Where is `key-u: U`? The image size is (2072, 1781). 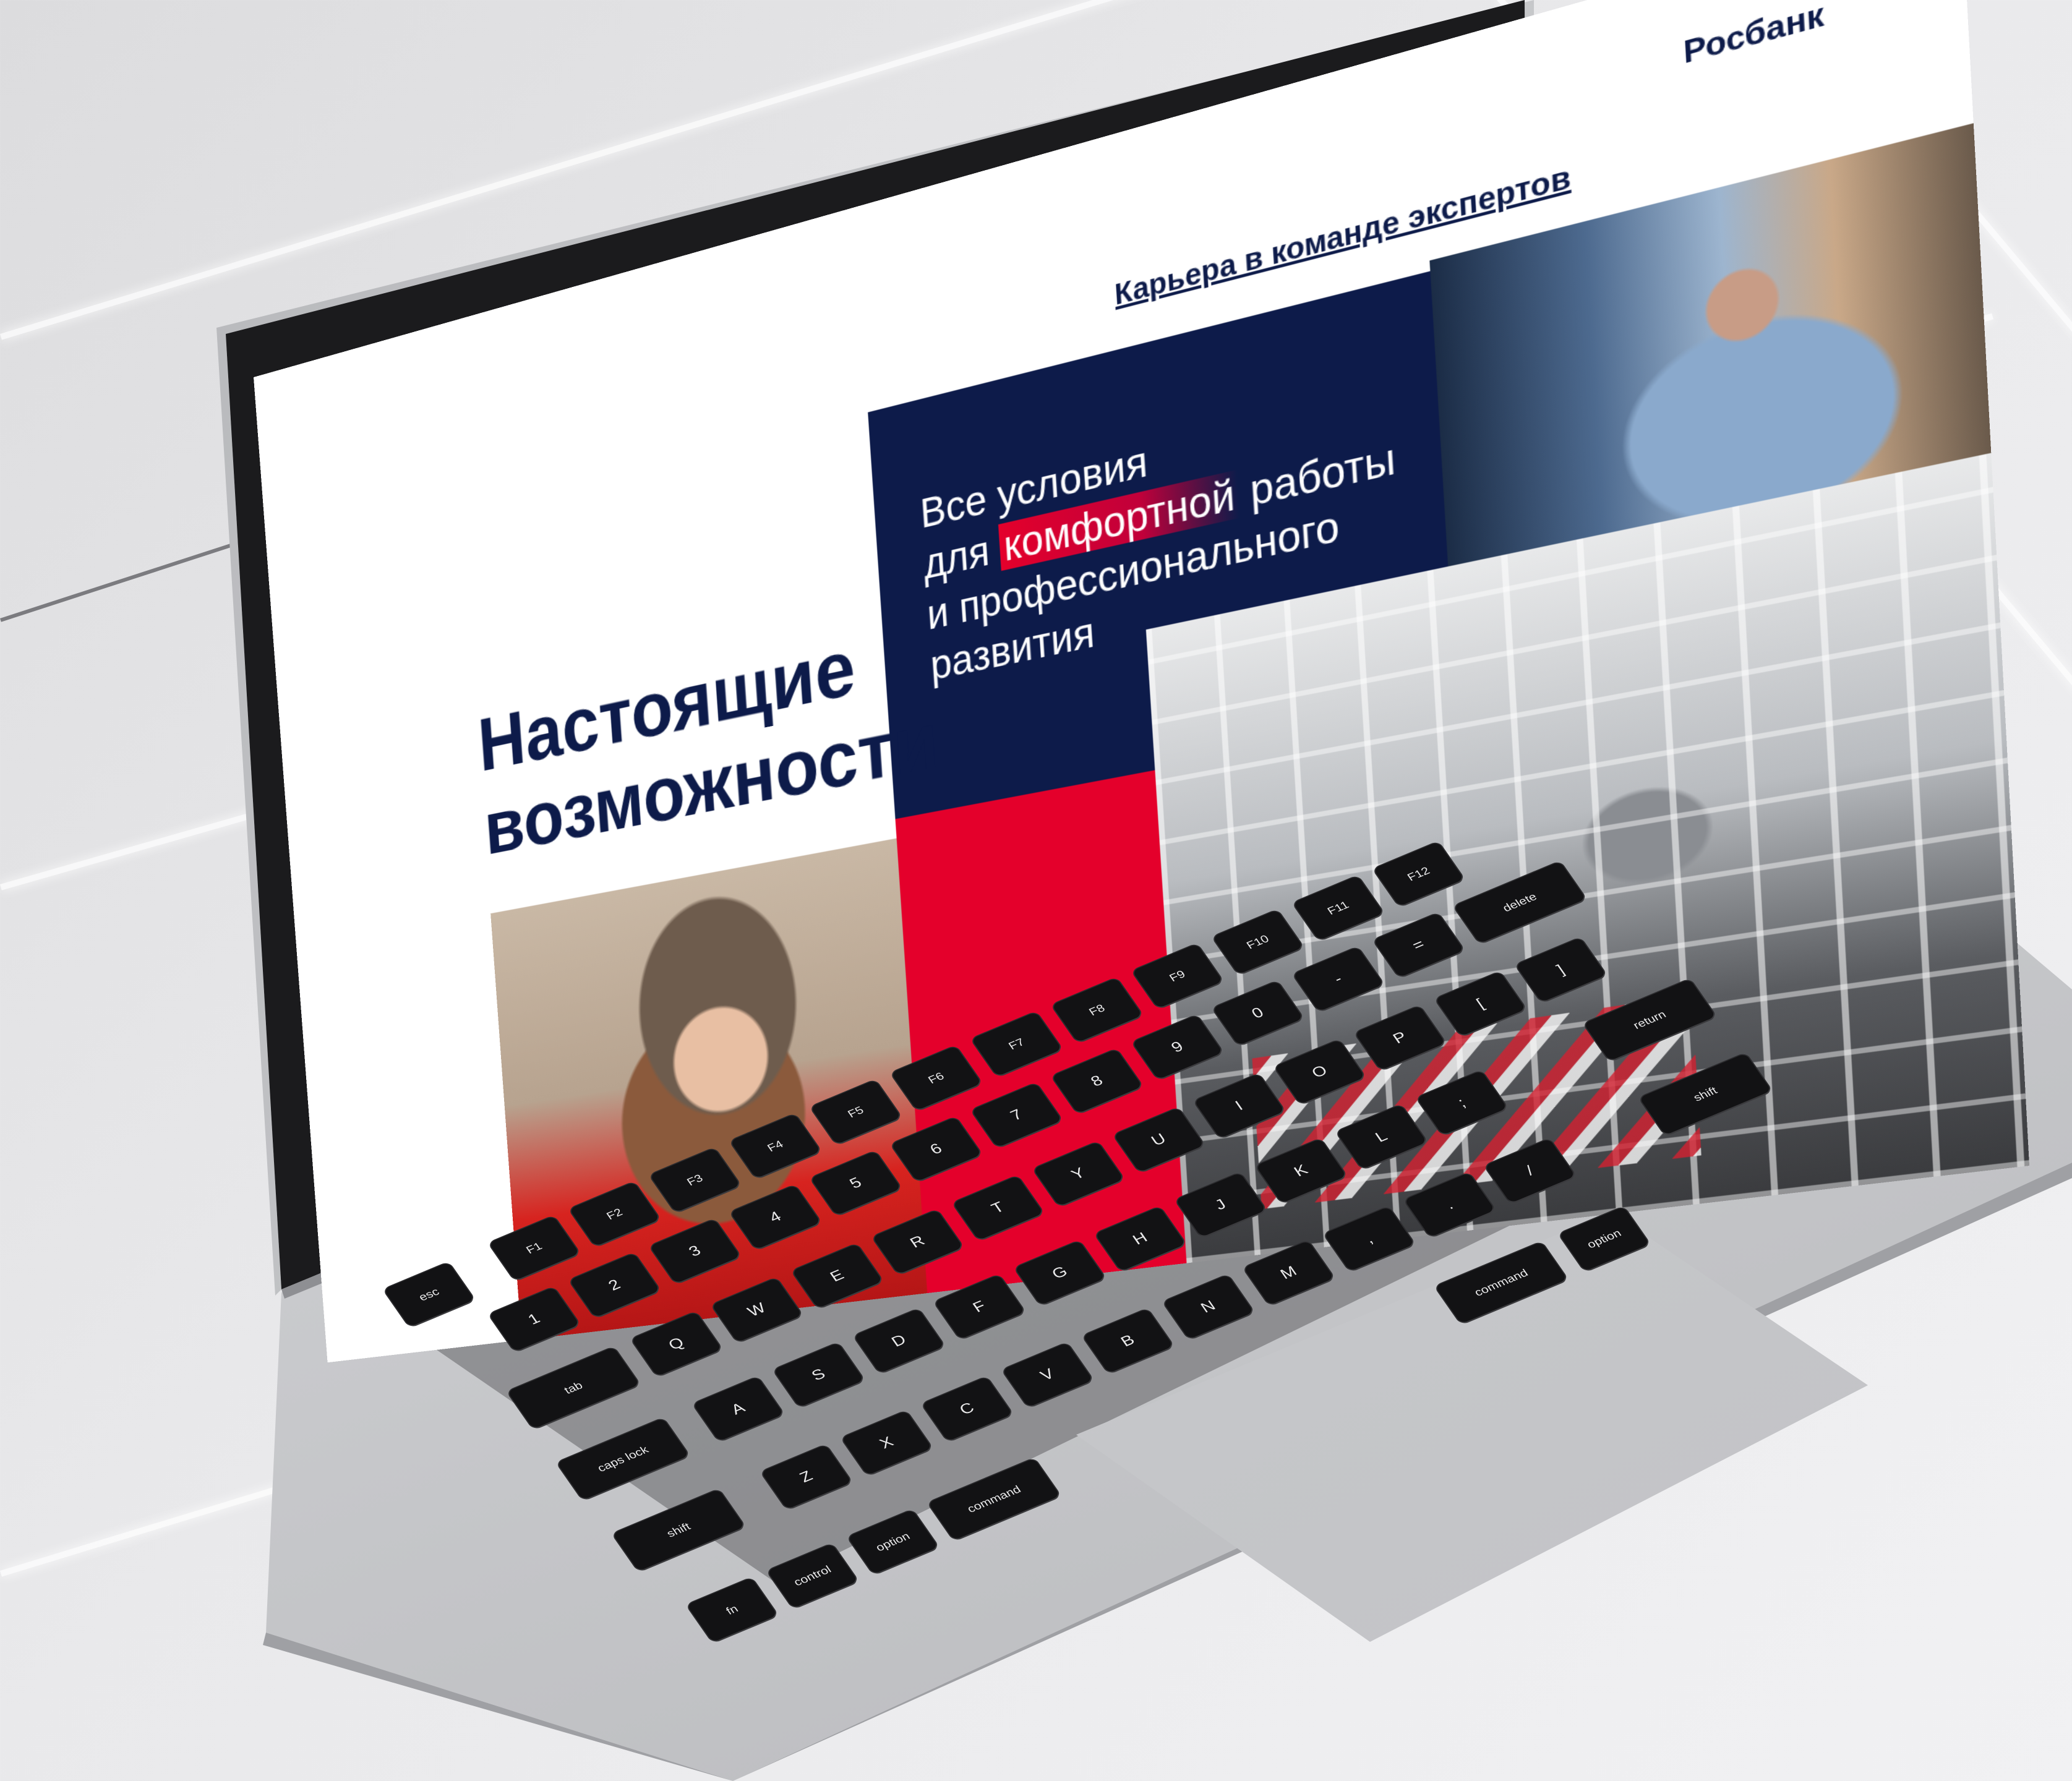 key-u: U is located at coordinates (1159, 1140).